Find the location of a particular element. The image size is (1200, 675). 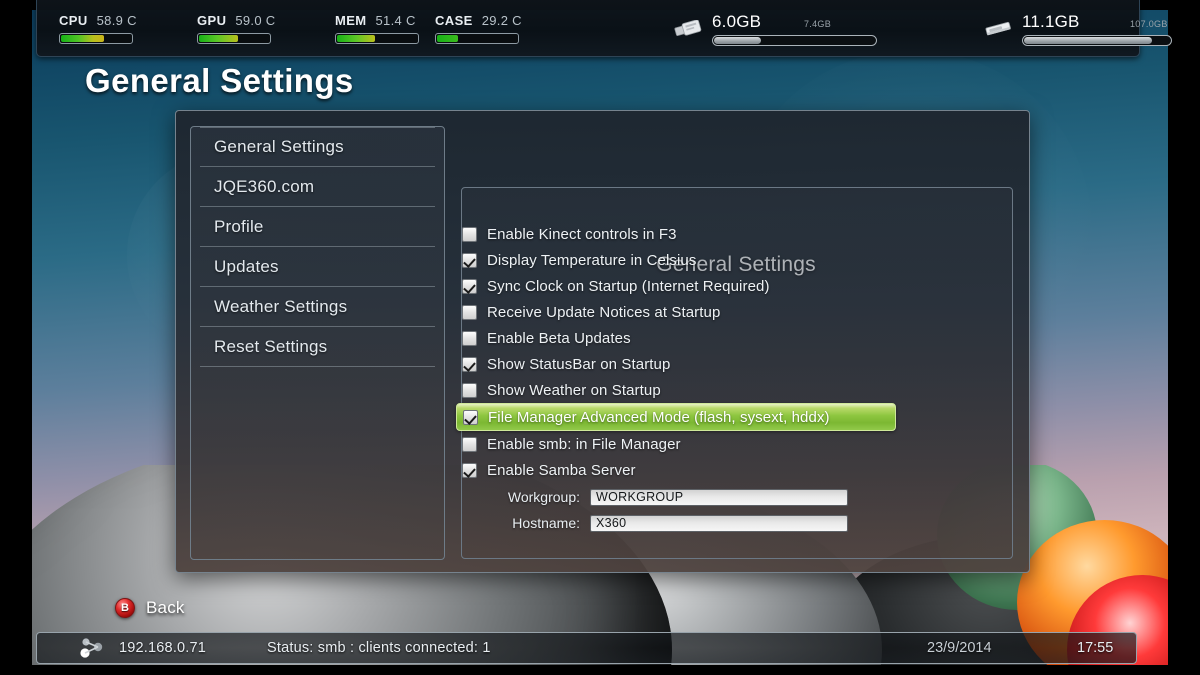

workgroup-label: Workgroup: is located at coordinates (543, 497).